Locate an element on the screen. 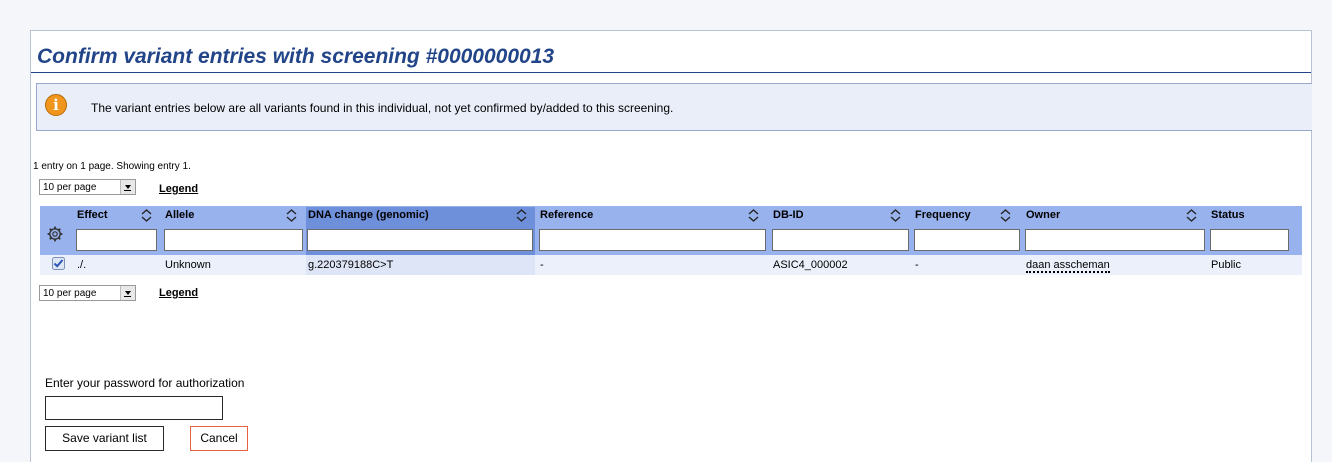 The image size is (1332, 462). password-input is located at coordinates (134, 408).